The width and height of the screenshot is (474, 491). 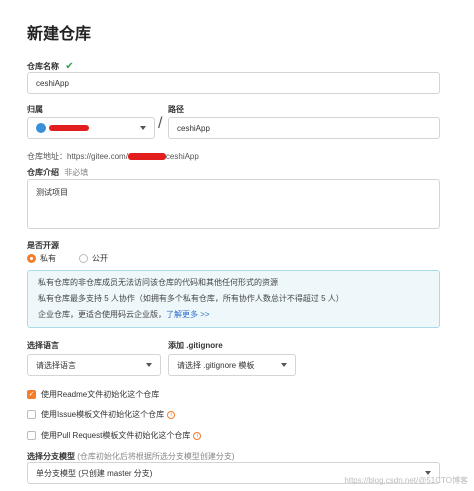 I want to click on radio-private-dot, so click(x=31, y=258).